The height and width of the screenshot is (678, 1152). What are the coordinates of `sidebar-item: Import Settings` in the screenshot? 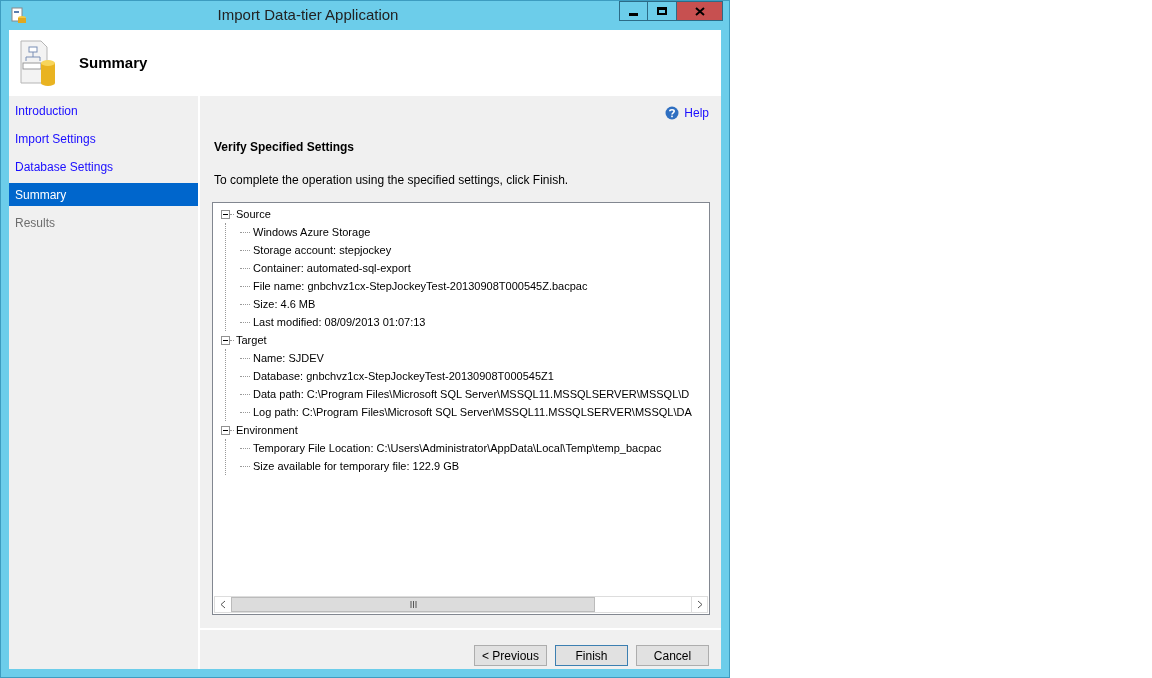 It's located at (103, 138).